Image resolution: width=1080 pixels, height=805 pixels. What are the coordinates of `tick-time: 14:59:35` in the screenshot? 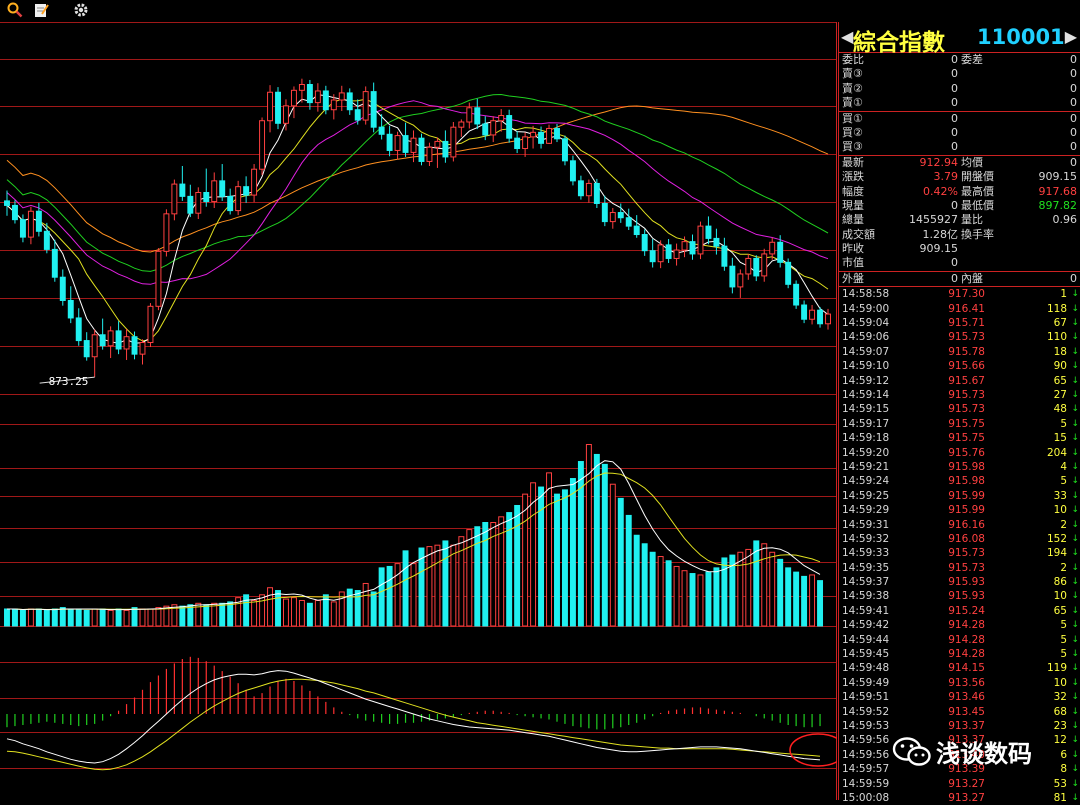 It's located at (866, 567).